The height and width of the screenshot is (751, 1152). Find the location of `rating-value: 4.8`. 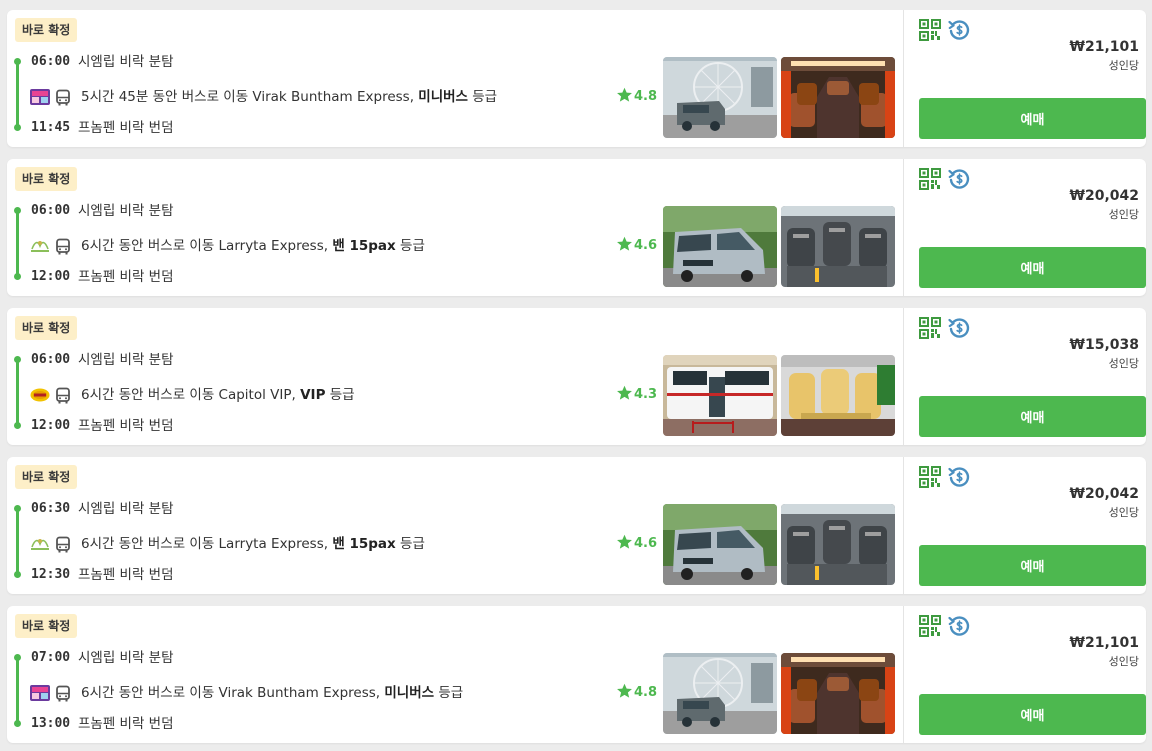

rating-value: 4.8 is located at coordinates (646, 692).